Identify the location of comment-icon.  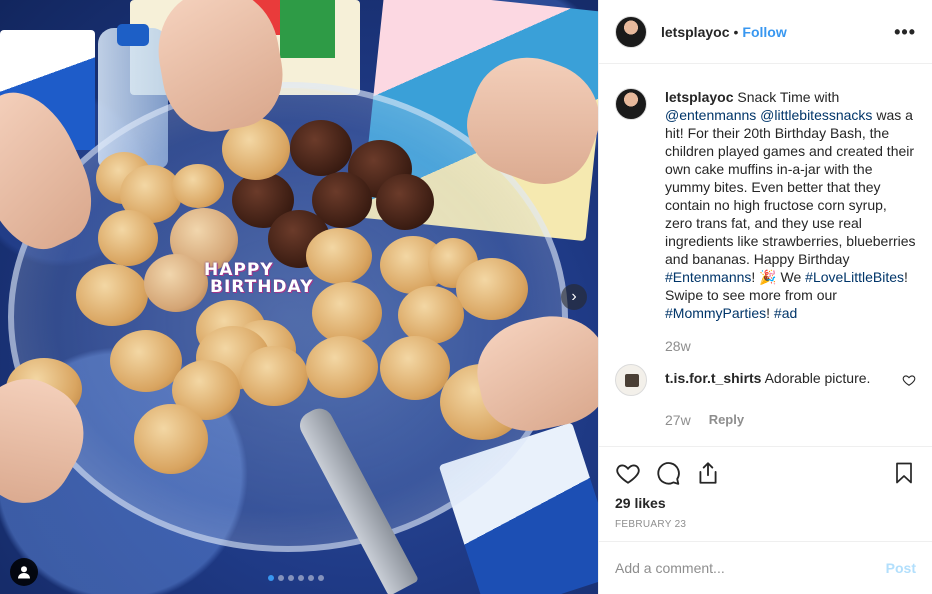
(668, 473).